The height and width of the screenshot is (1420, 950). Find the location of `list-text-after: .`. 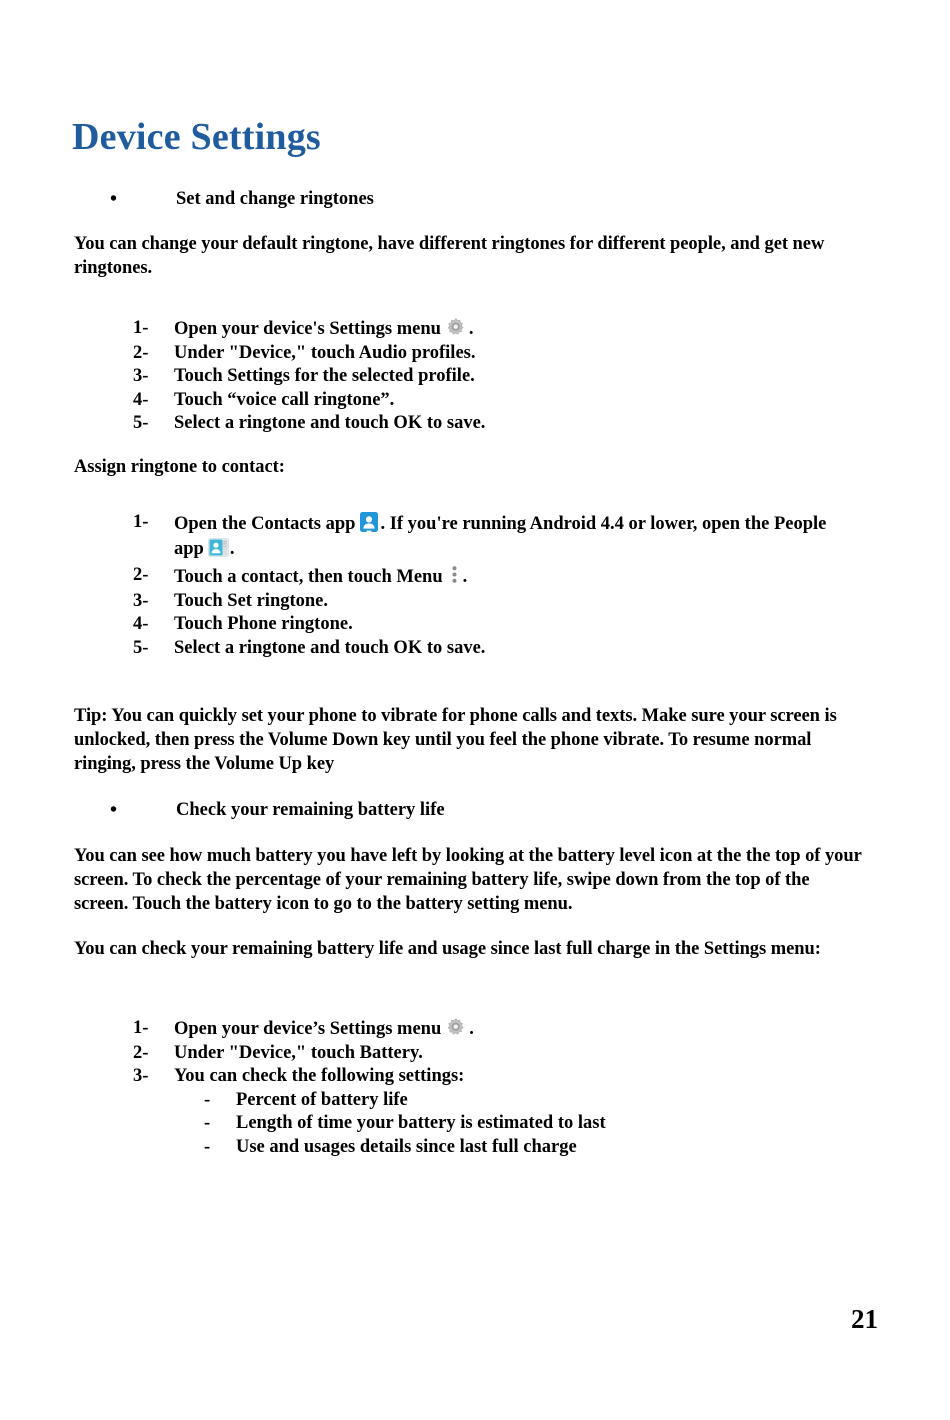

list-text-after: . is located at coordinates (471, 329).